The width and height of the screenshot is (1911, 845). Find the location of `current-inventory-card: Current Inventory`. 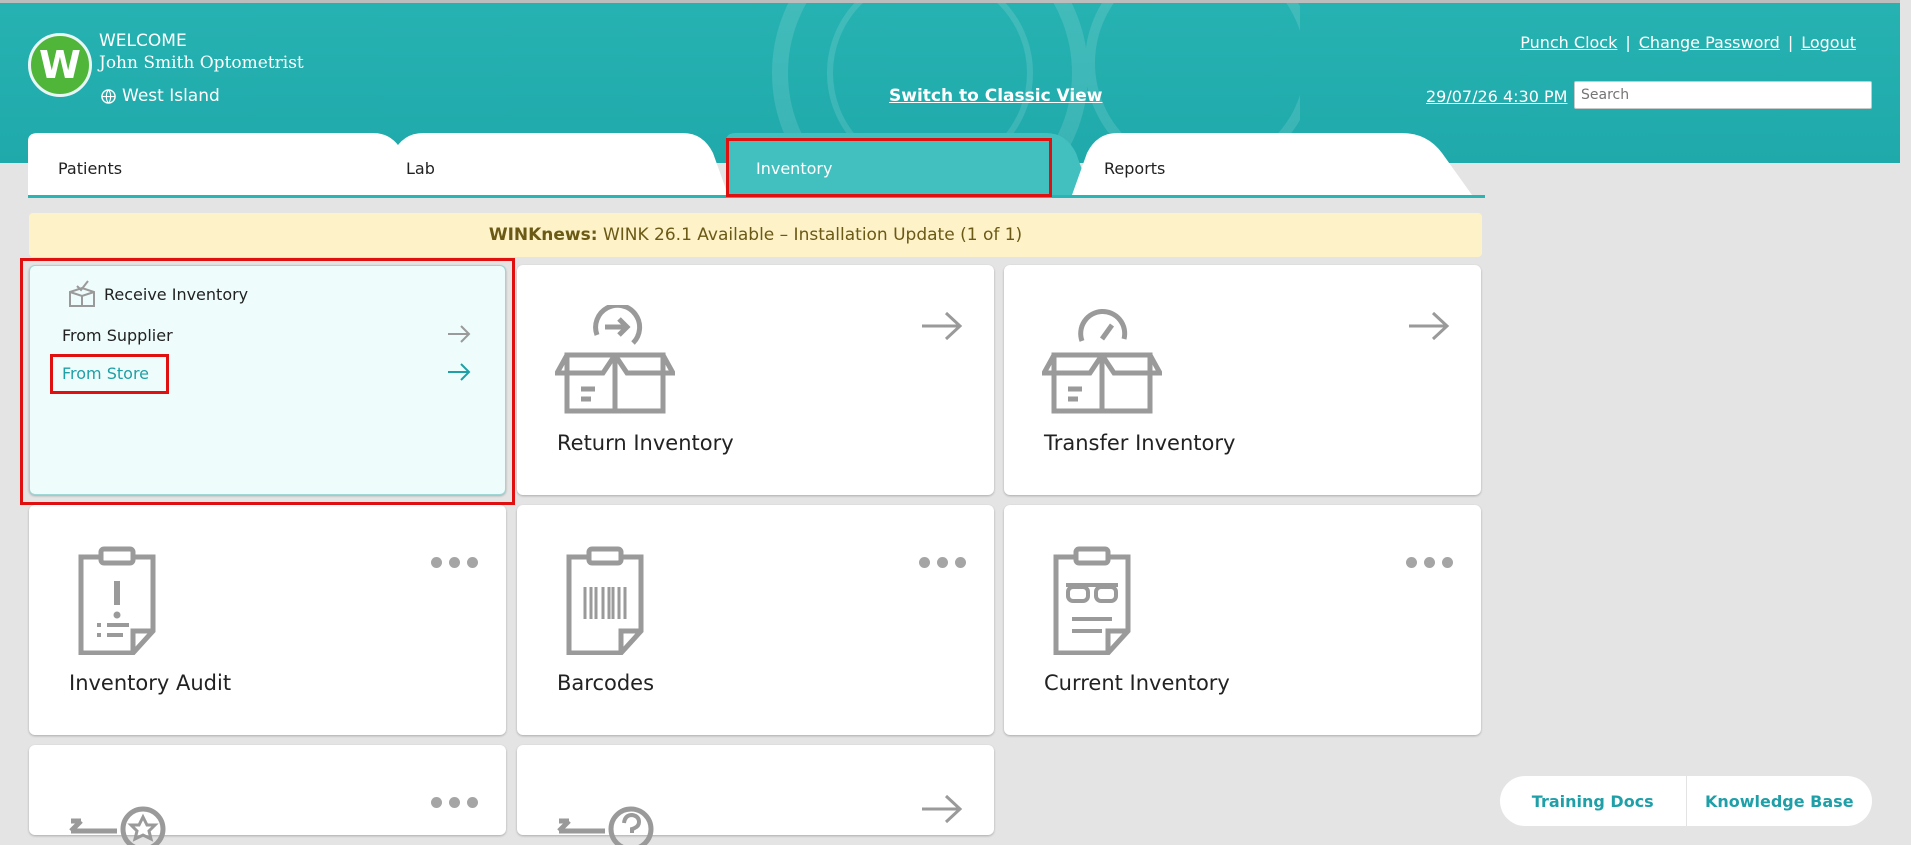

current-inventory-card: Current Inventory is located at coordinates (1242, 620).